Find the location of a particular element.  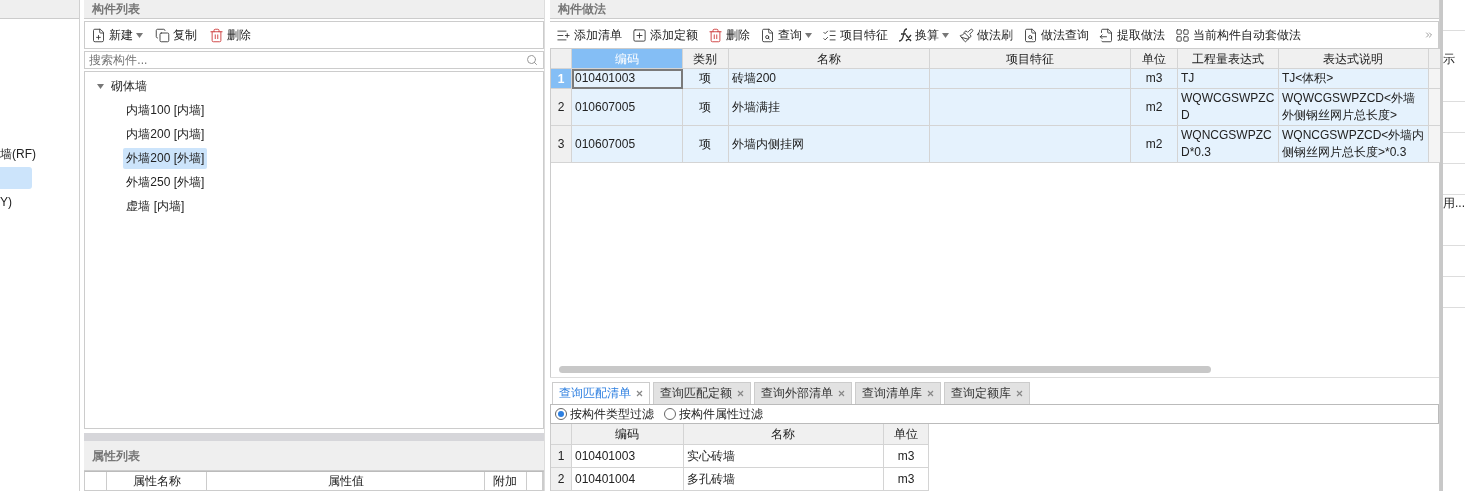

toolbar-button: 新建 is located at coordinates (117, 35).